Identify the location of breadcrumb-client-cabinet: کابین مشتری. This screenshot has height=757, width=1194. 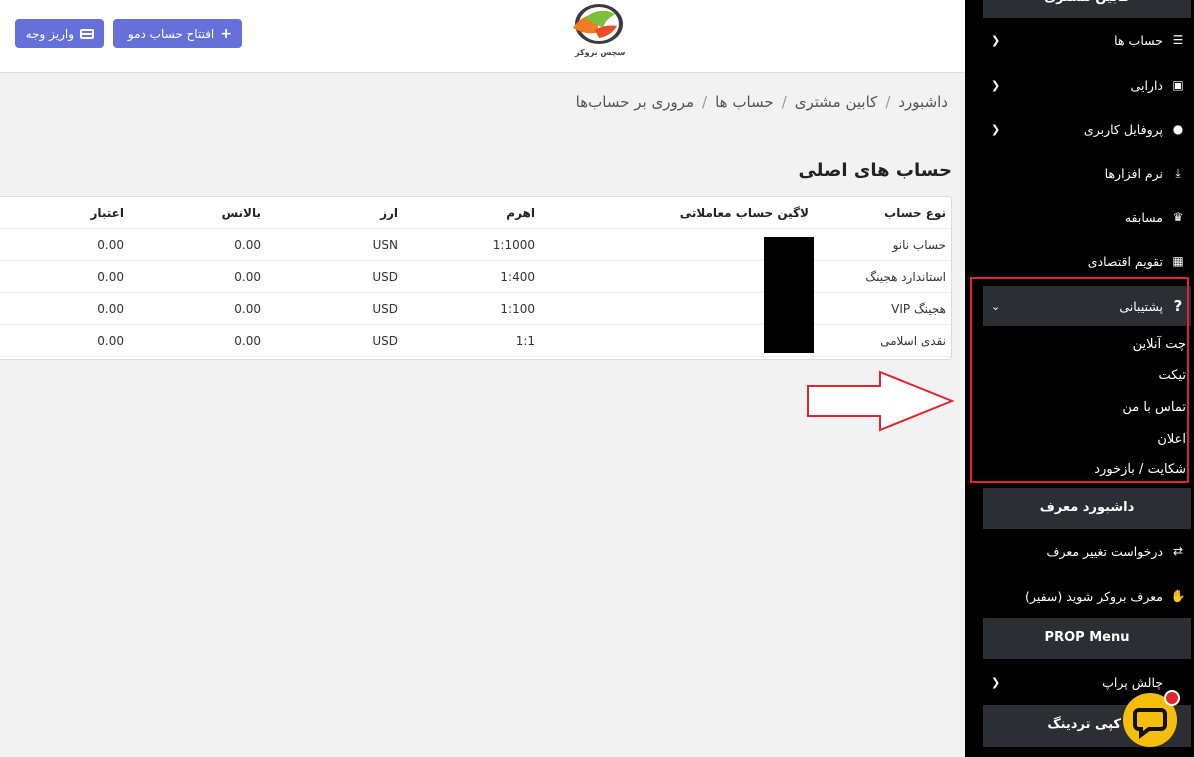
(836, 102).